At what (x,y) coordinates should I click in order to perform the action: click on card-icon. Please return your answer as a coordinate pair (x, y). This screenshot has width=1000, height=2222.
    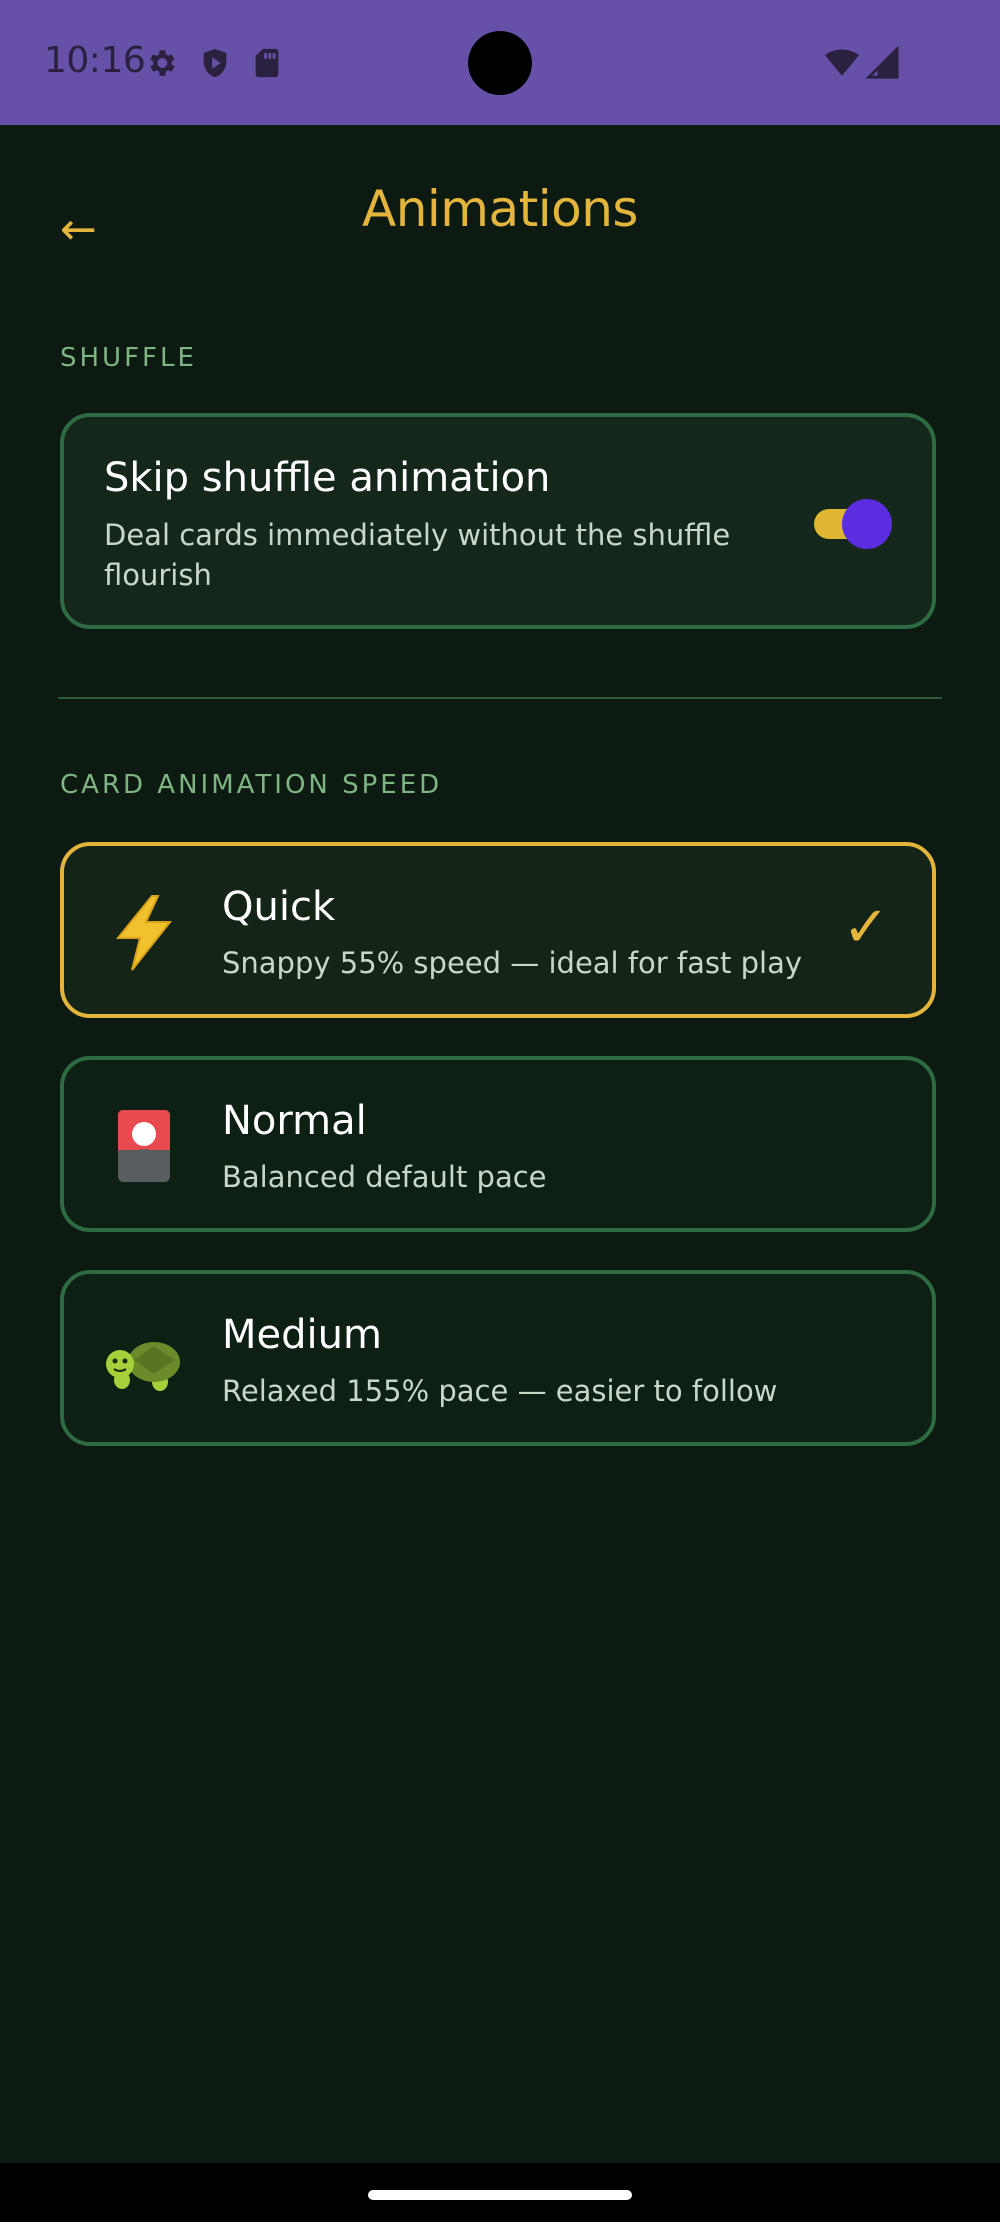
    Looking at the image, I should click on (144, 1146).